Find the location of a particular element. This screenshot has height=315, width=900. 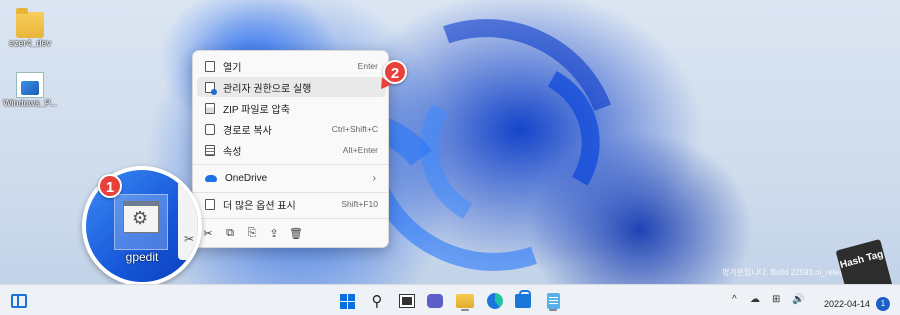

menu-item-properties: 속성 Alt+Enter is located at coordinates (291, 150).